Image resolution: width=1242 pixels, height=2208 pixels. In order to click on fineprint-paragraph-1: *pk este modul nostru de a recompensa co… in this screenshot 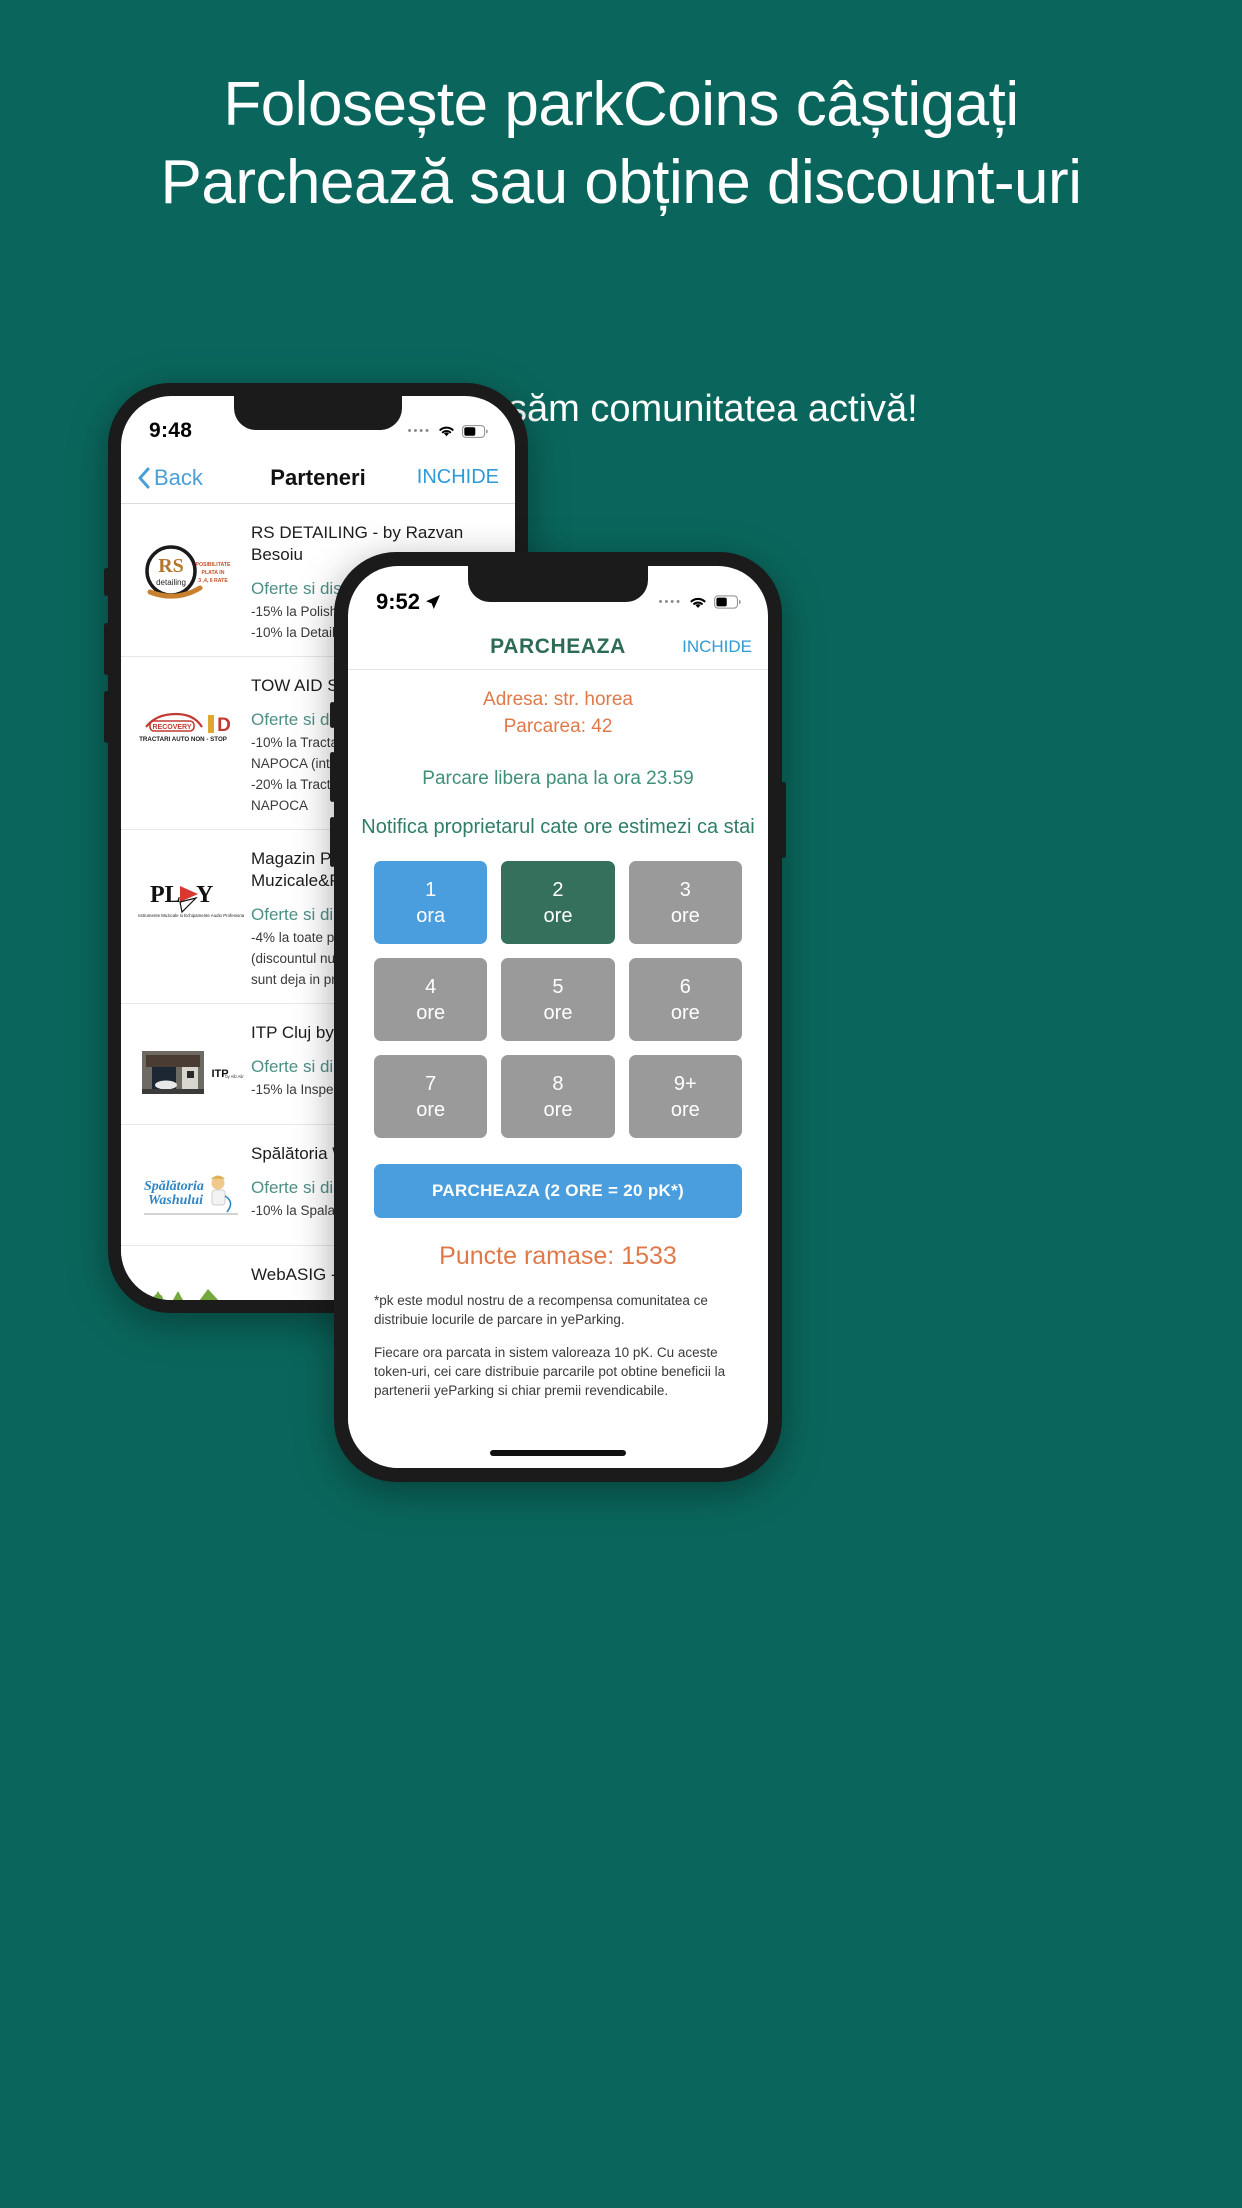, I will do `click(541, 1310)`.